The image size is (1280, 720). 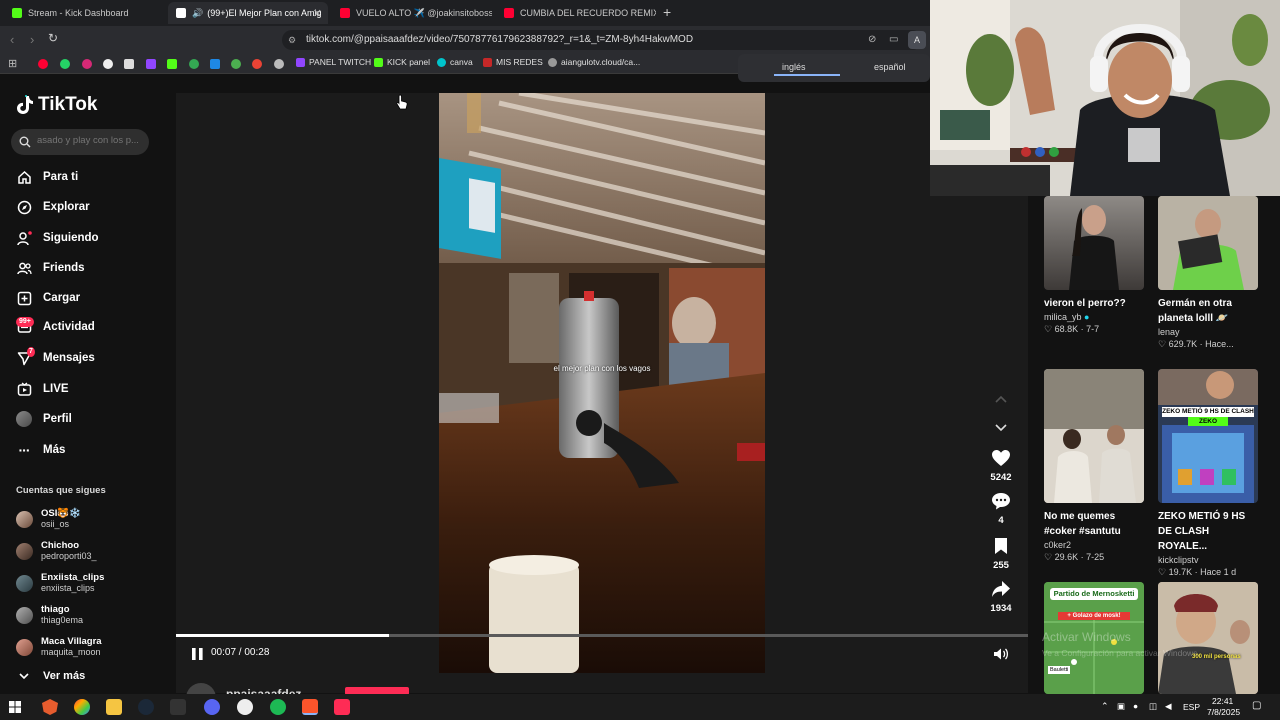 I want to click on nav-perfil: Perfil, so click(x=44, y=419).